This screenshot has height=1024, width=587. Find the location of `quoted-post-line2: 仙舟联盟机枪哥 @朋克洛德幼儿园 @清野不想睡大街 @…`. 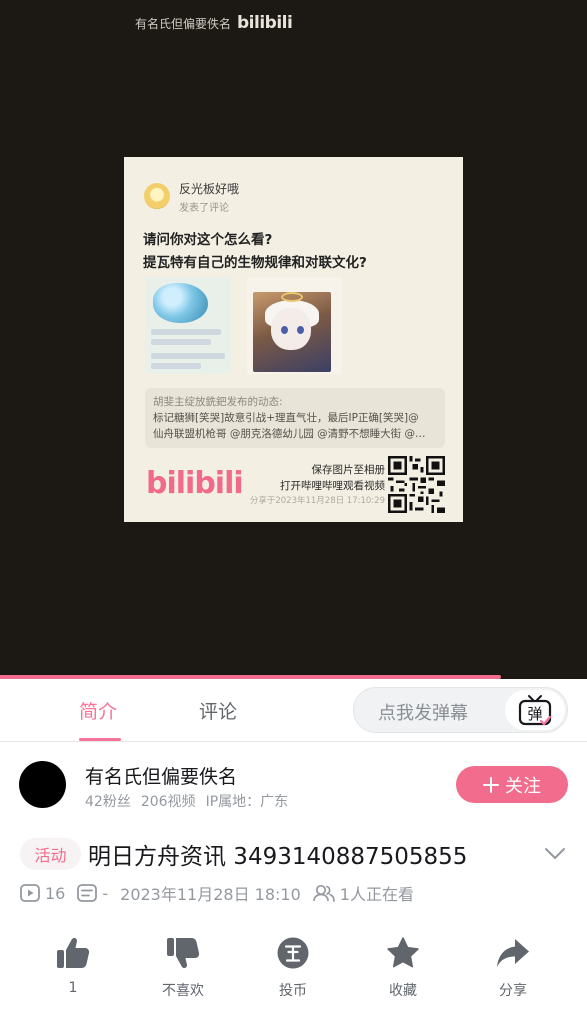

quoted-post-line2: 仙舟联盟机枪哥 @朋克洛德幼儿园 @清野不想睡大街 @… is located at coordinates (289, 434).